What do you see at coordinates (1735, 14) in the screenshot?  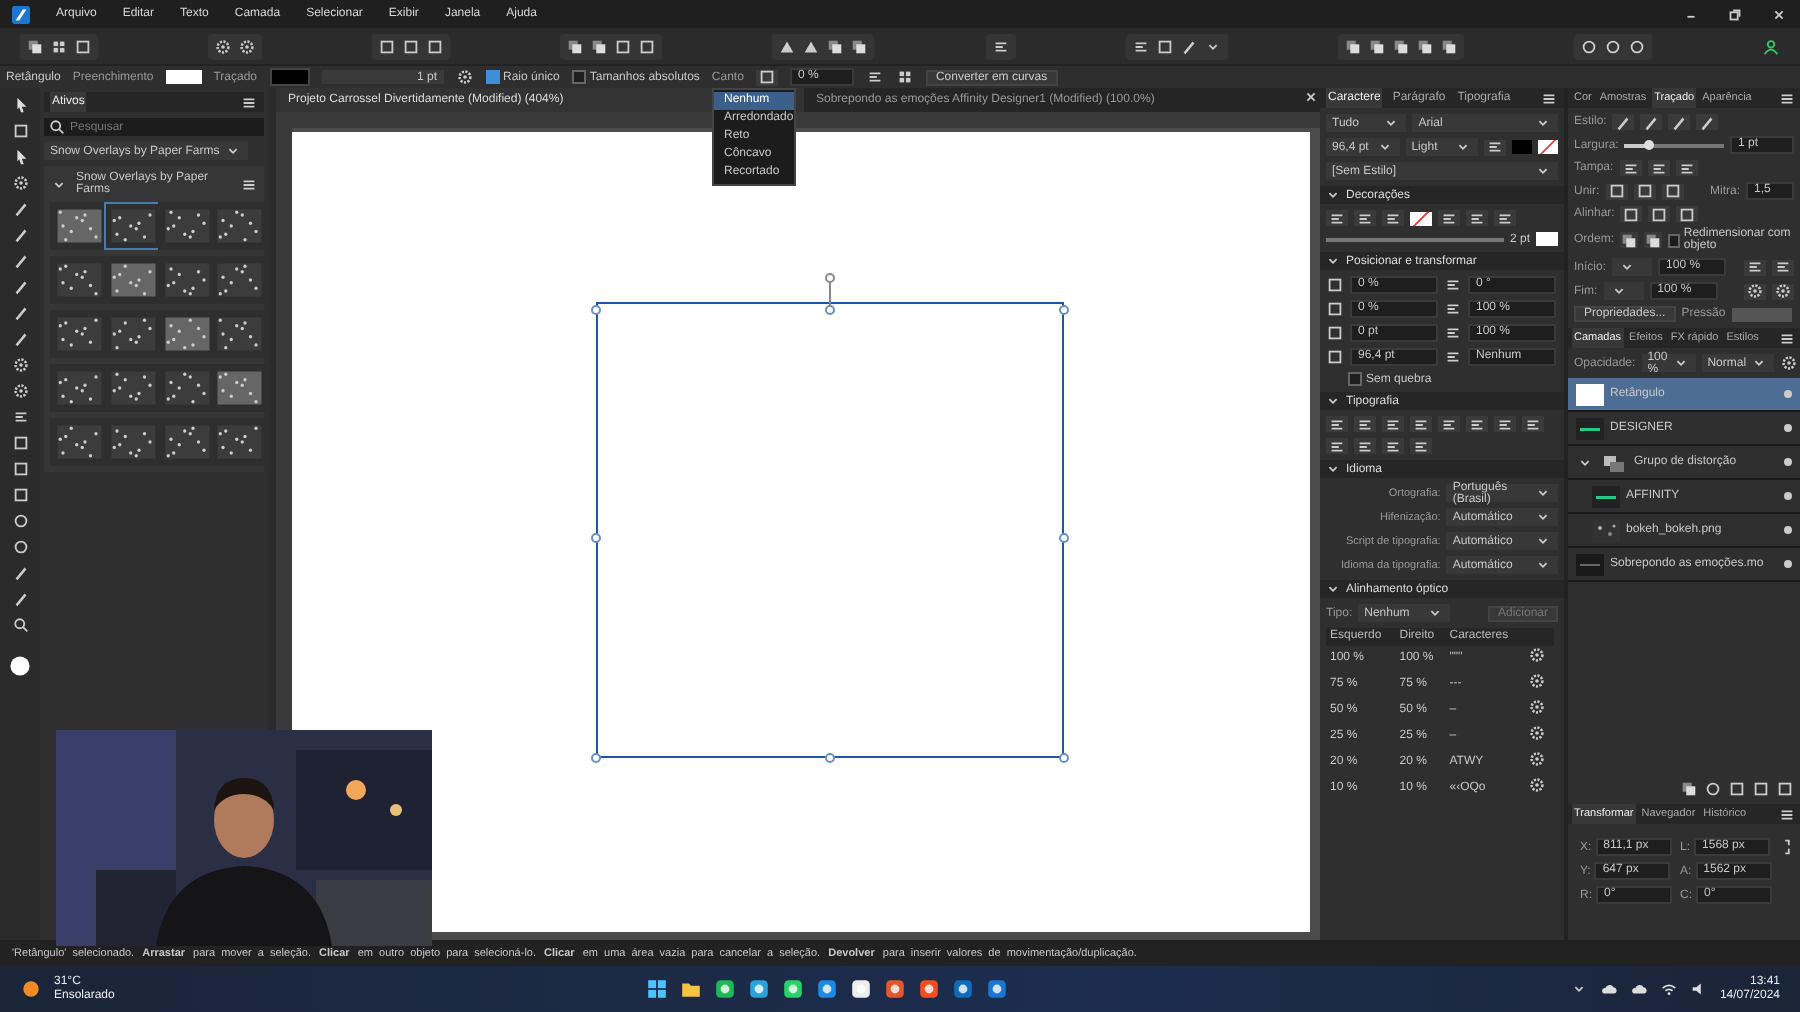 I see `restore-icon` at bounding box center [1735, 14].